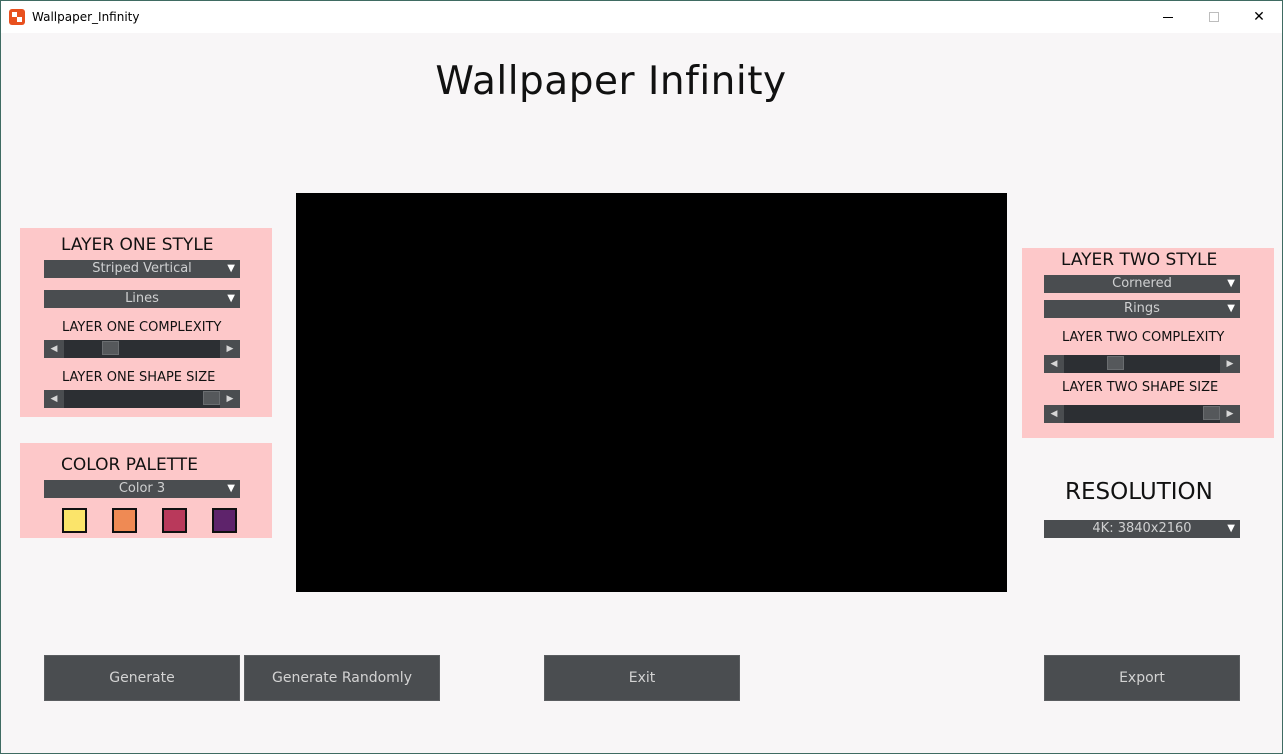 This screenshot has height=754, width=1283. Describe the element at coordinates (342, 678) in the screenshot. I see `generate-randomly-button: Generate Randomly` at that location.